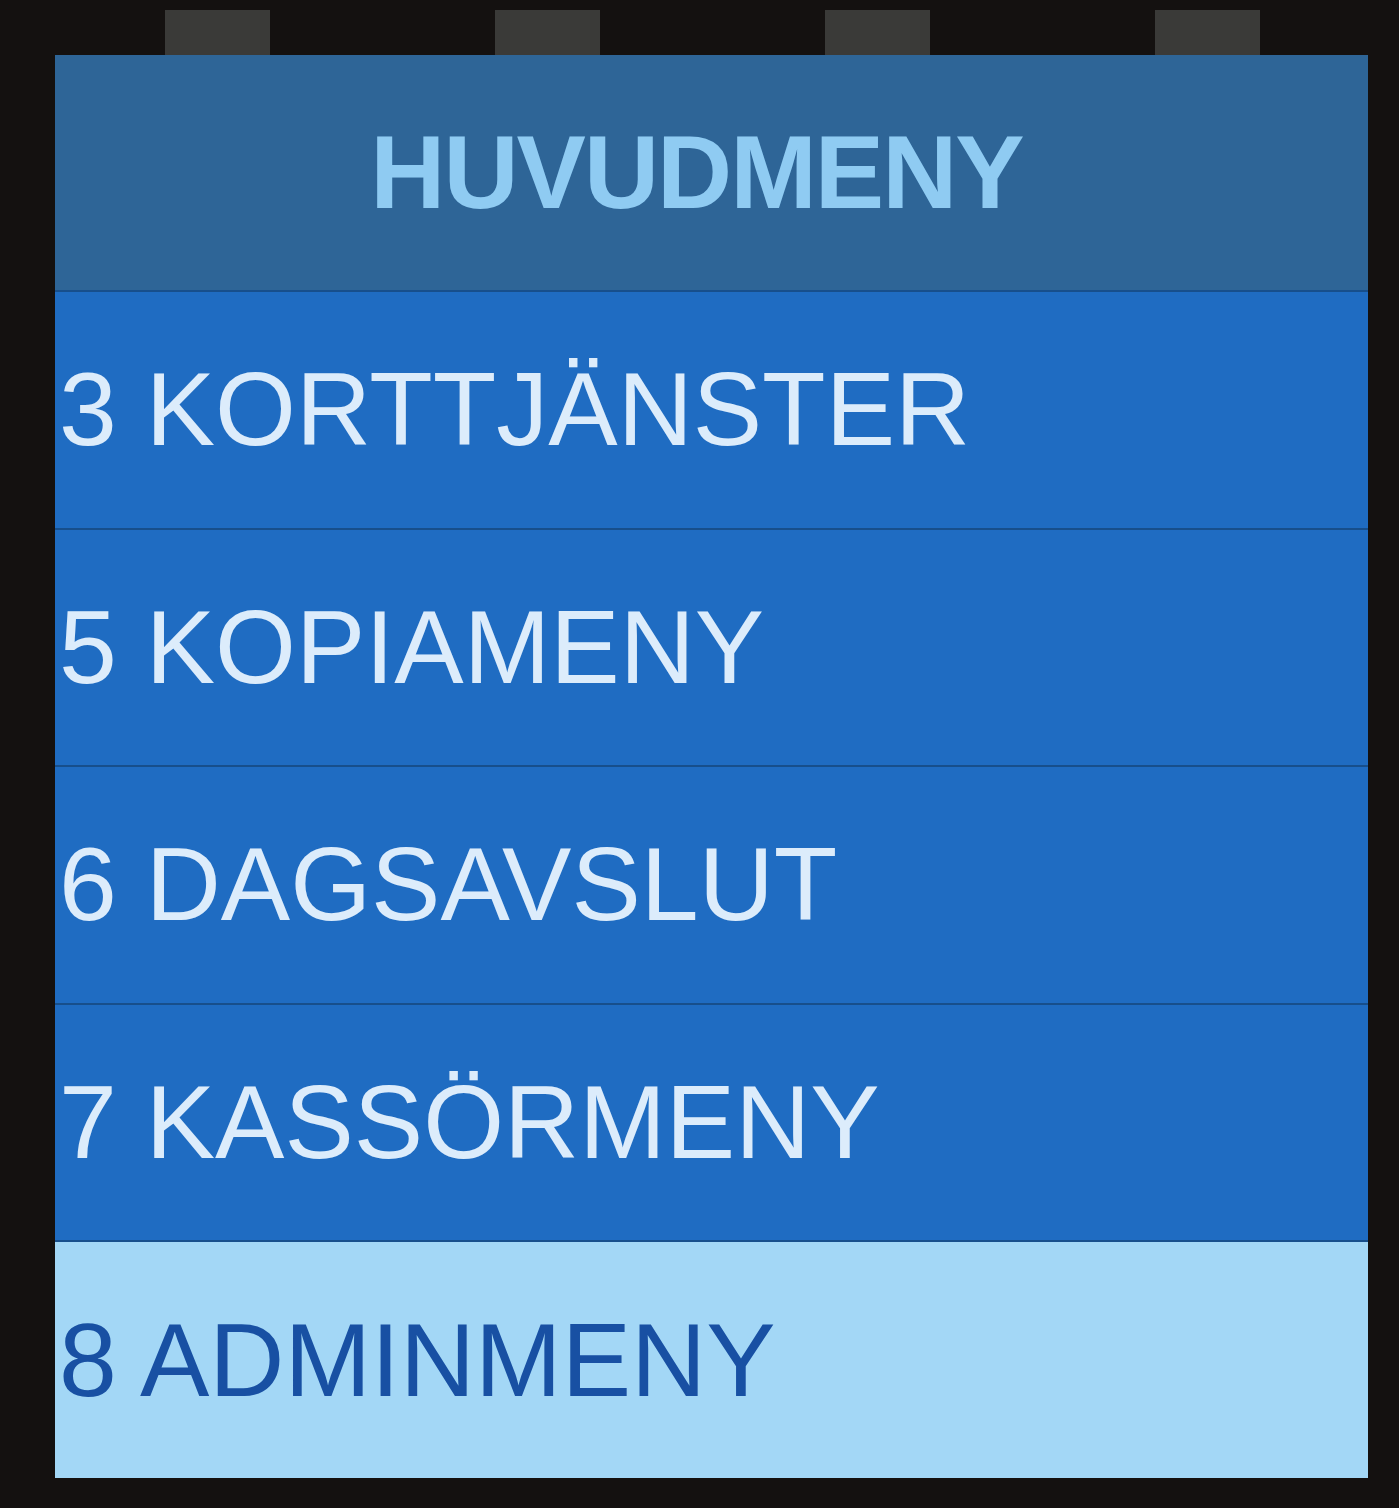 This screenshot has height=1508, width=1399. I want to click on menu-item: 5 KOPIAMENY, so click(711, 646).